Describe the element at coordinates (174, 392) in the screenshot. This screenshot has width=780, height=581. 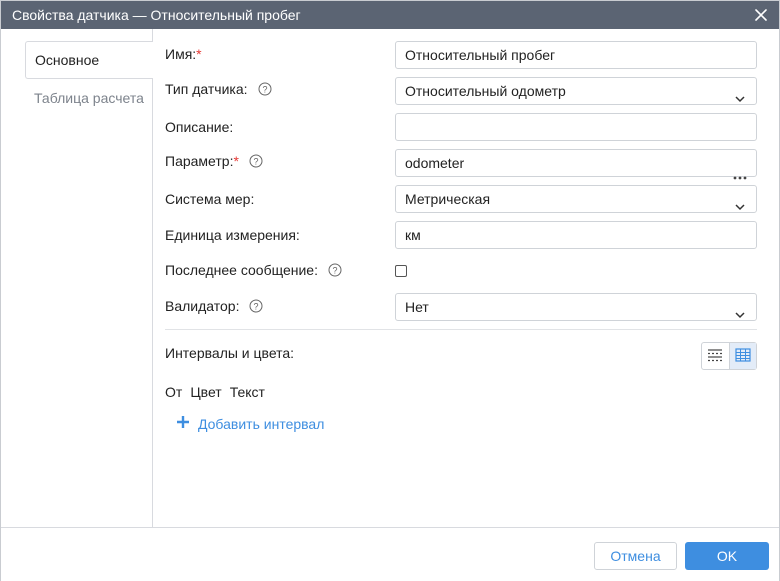
I see `column-header-from: От` at that location.